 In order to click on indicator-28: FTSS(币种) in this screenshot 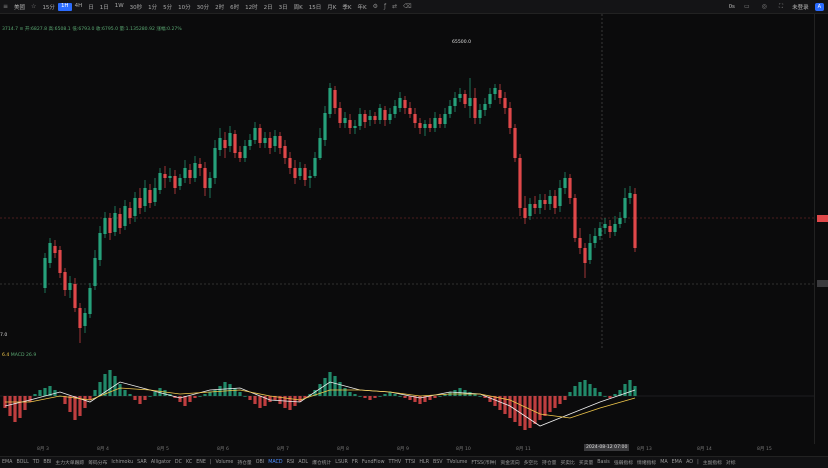, I will do `click(483, 462)`.